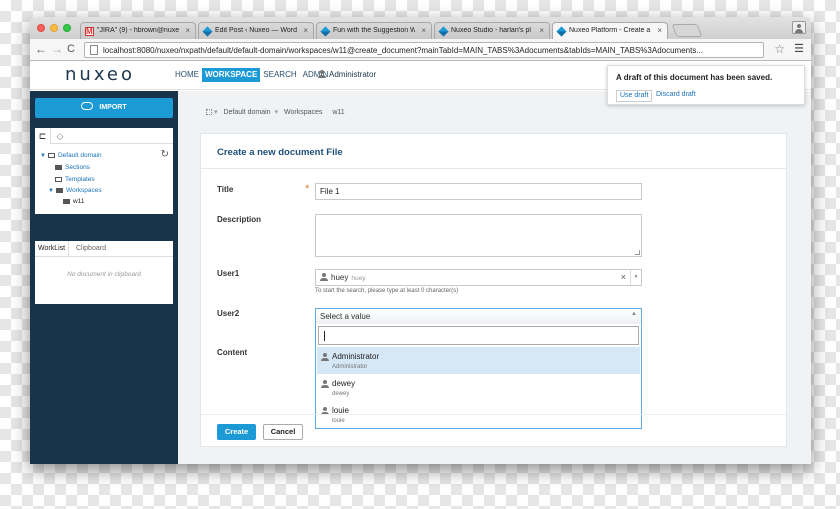  I want to click on tab-worklist: WorkList, so click(52, 249).